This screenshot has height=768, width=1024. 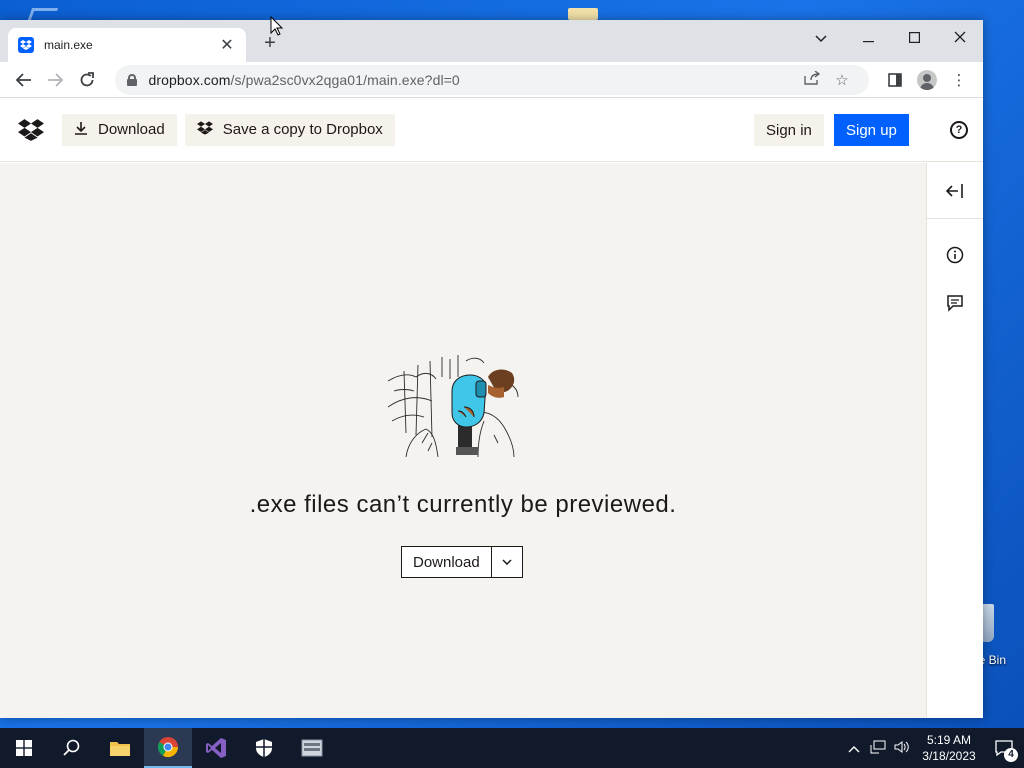 I want to click on notification-count-badge: 4, so click(x=1011, y=755).